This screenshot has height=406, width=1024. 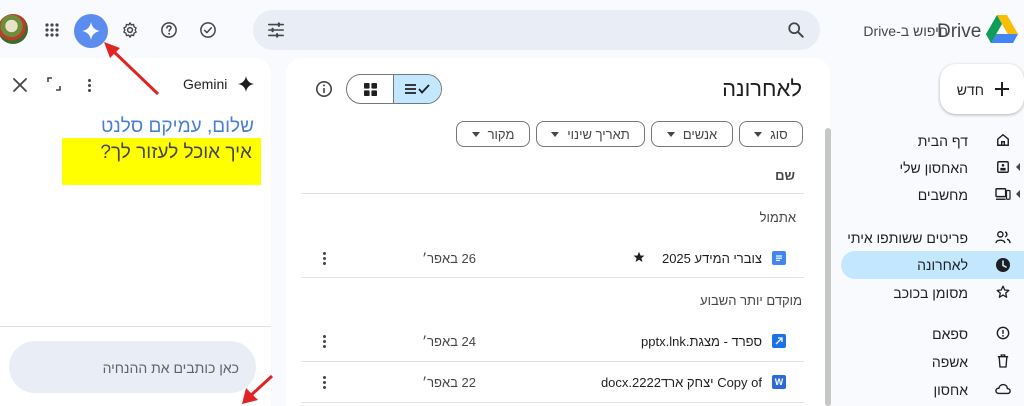 I want to click on new-button-label: חדש, so click(x=970, y=90).